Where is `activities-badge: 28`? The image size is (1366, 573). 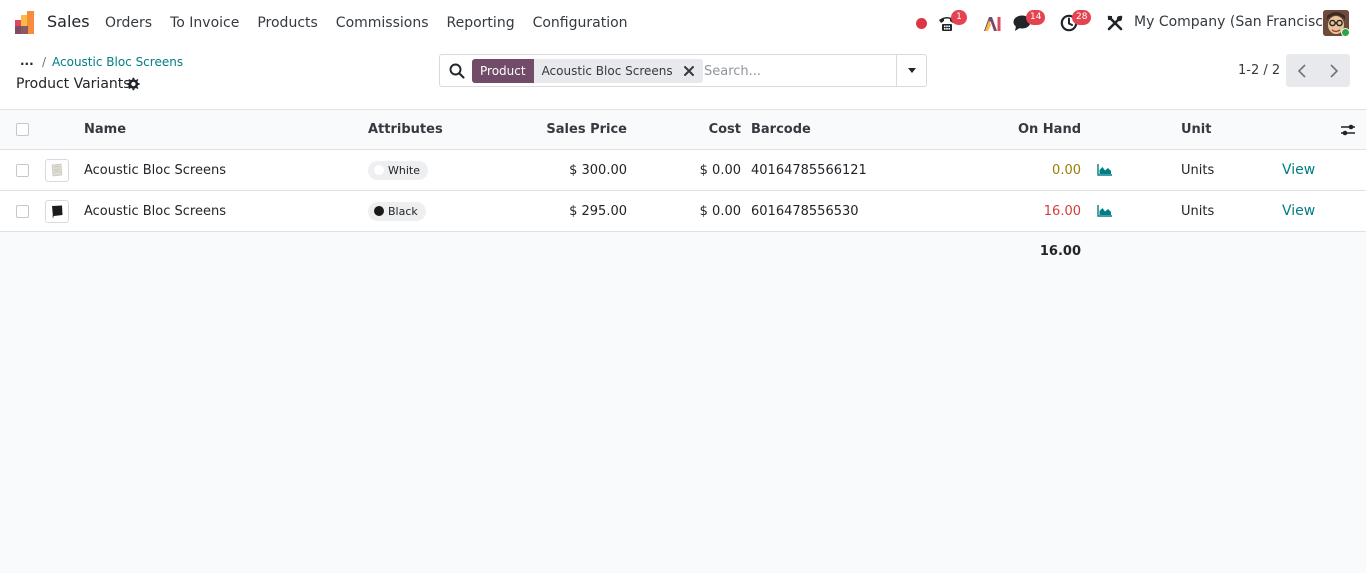
activities-badge: 28 is located at coordinates (1082, 17).